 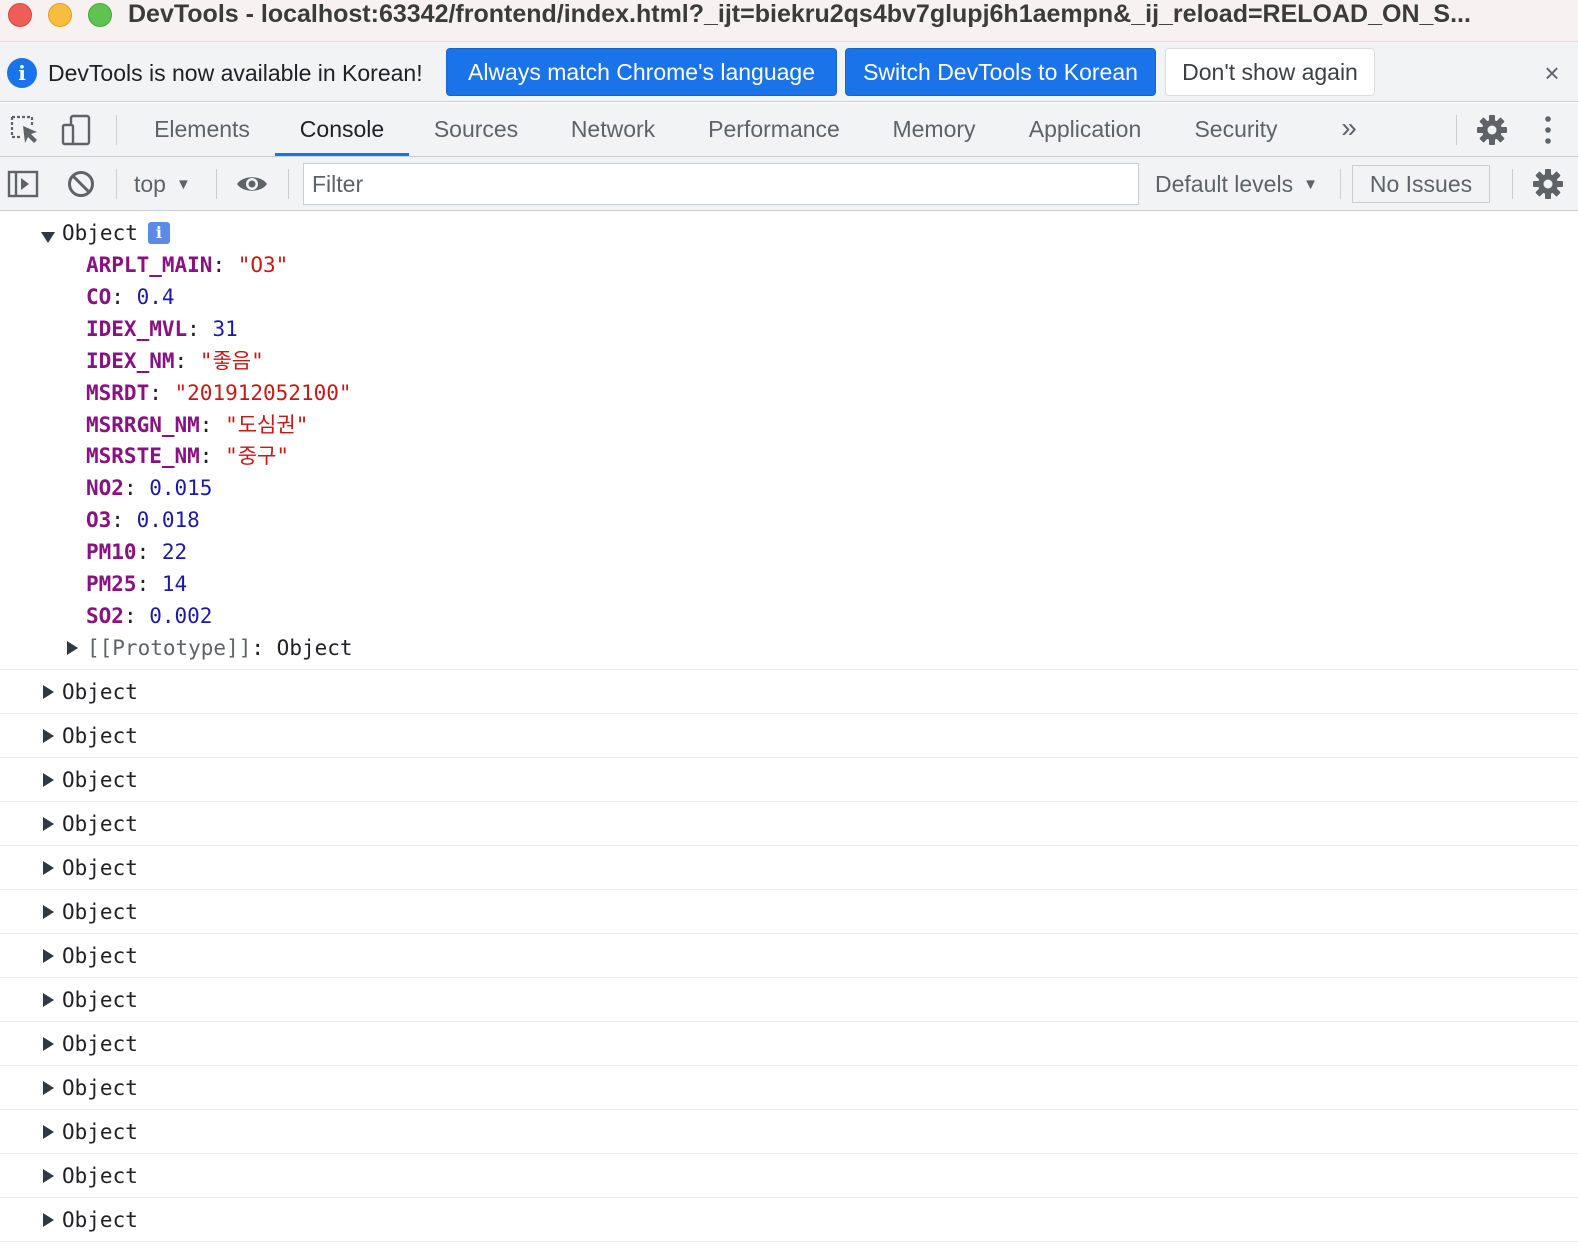 I want to click on always-match-language-button: Always match Chrome's language, so click(x=641, y=72).